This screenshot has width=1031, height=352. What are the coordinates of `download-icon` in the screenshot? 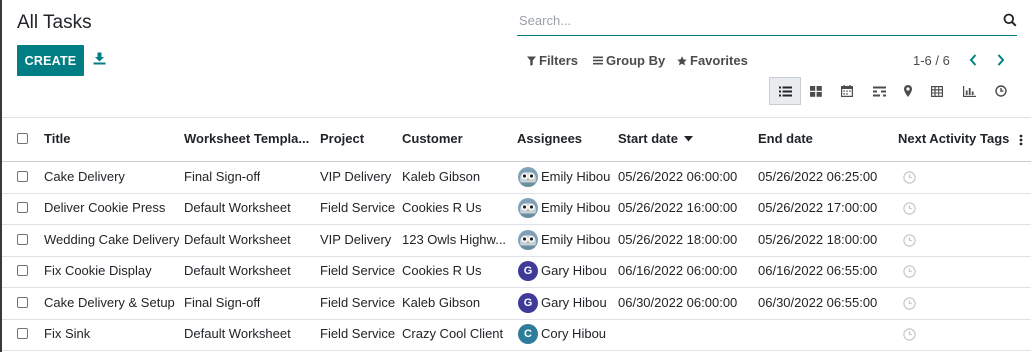 It's located at (99, 61).